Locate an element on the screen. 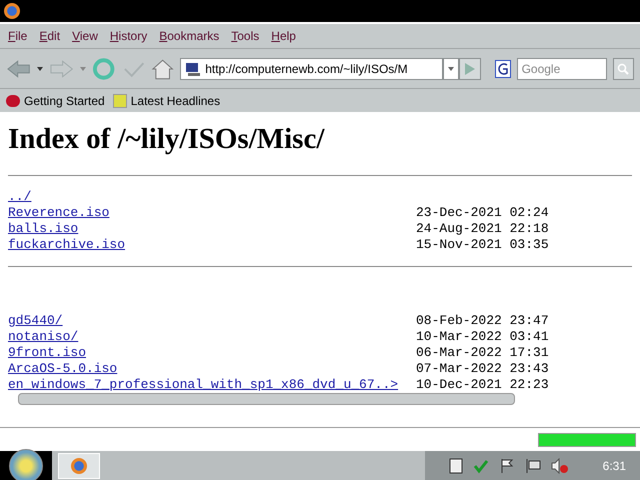 The width and height of the screenshot is (640, 480). search-field: Google is located at coordinates (561, 69).